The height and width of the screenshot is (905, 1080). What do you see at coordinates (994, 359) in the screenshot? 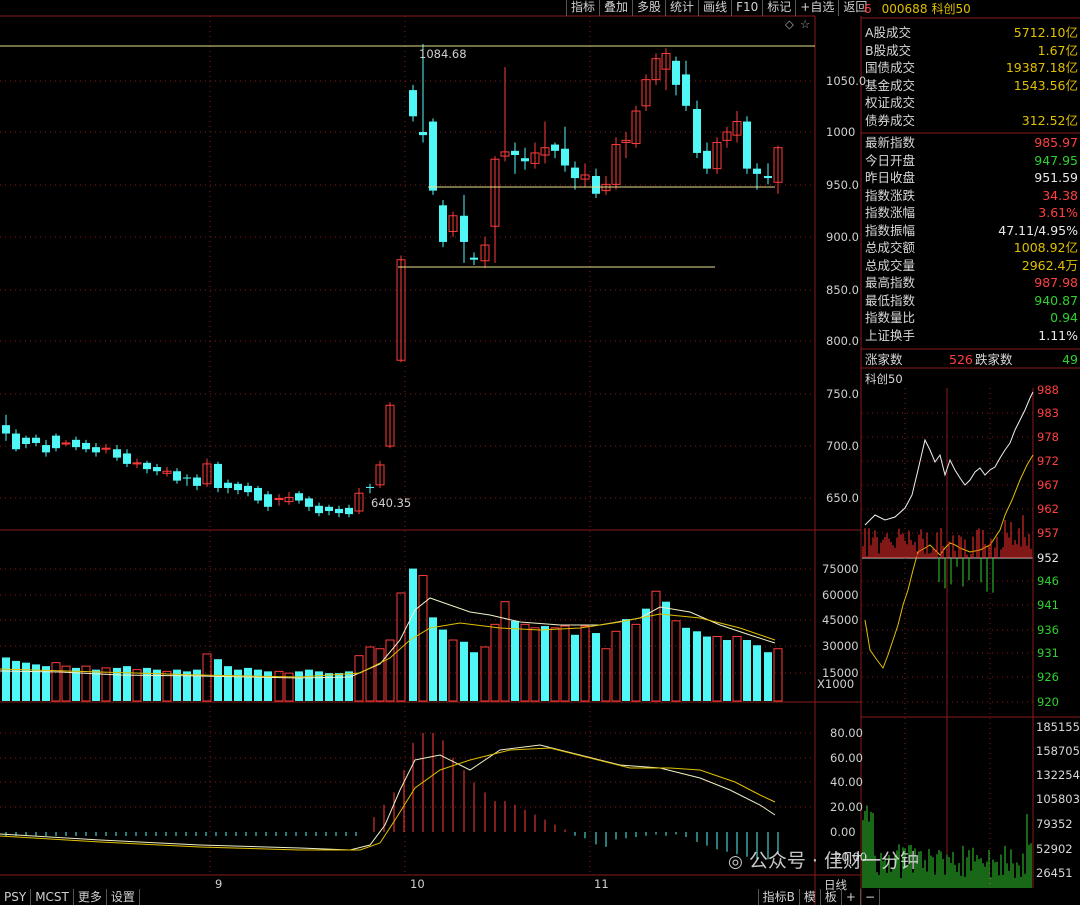
I see `decliners-label: 跌家数` at bounding box center [994, 359].